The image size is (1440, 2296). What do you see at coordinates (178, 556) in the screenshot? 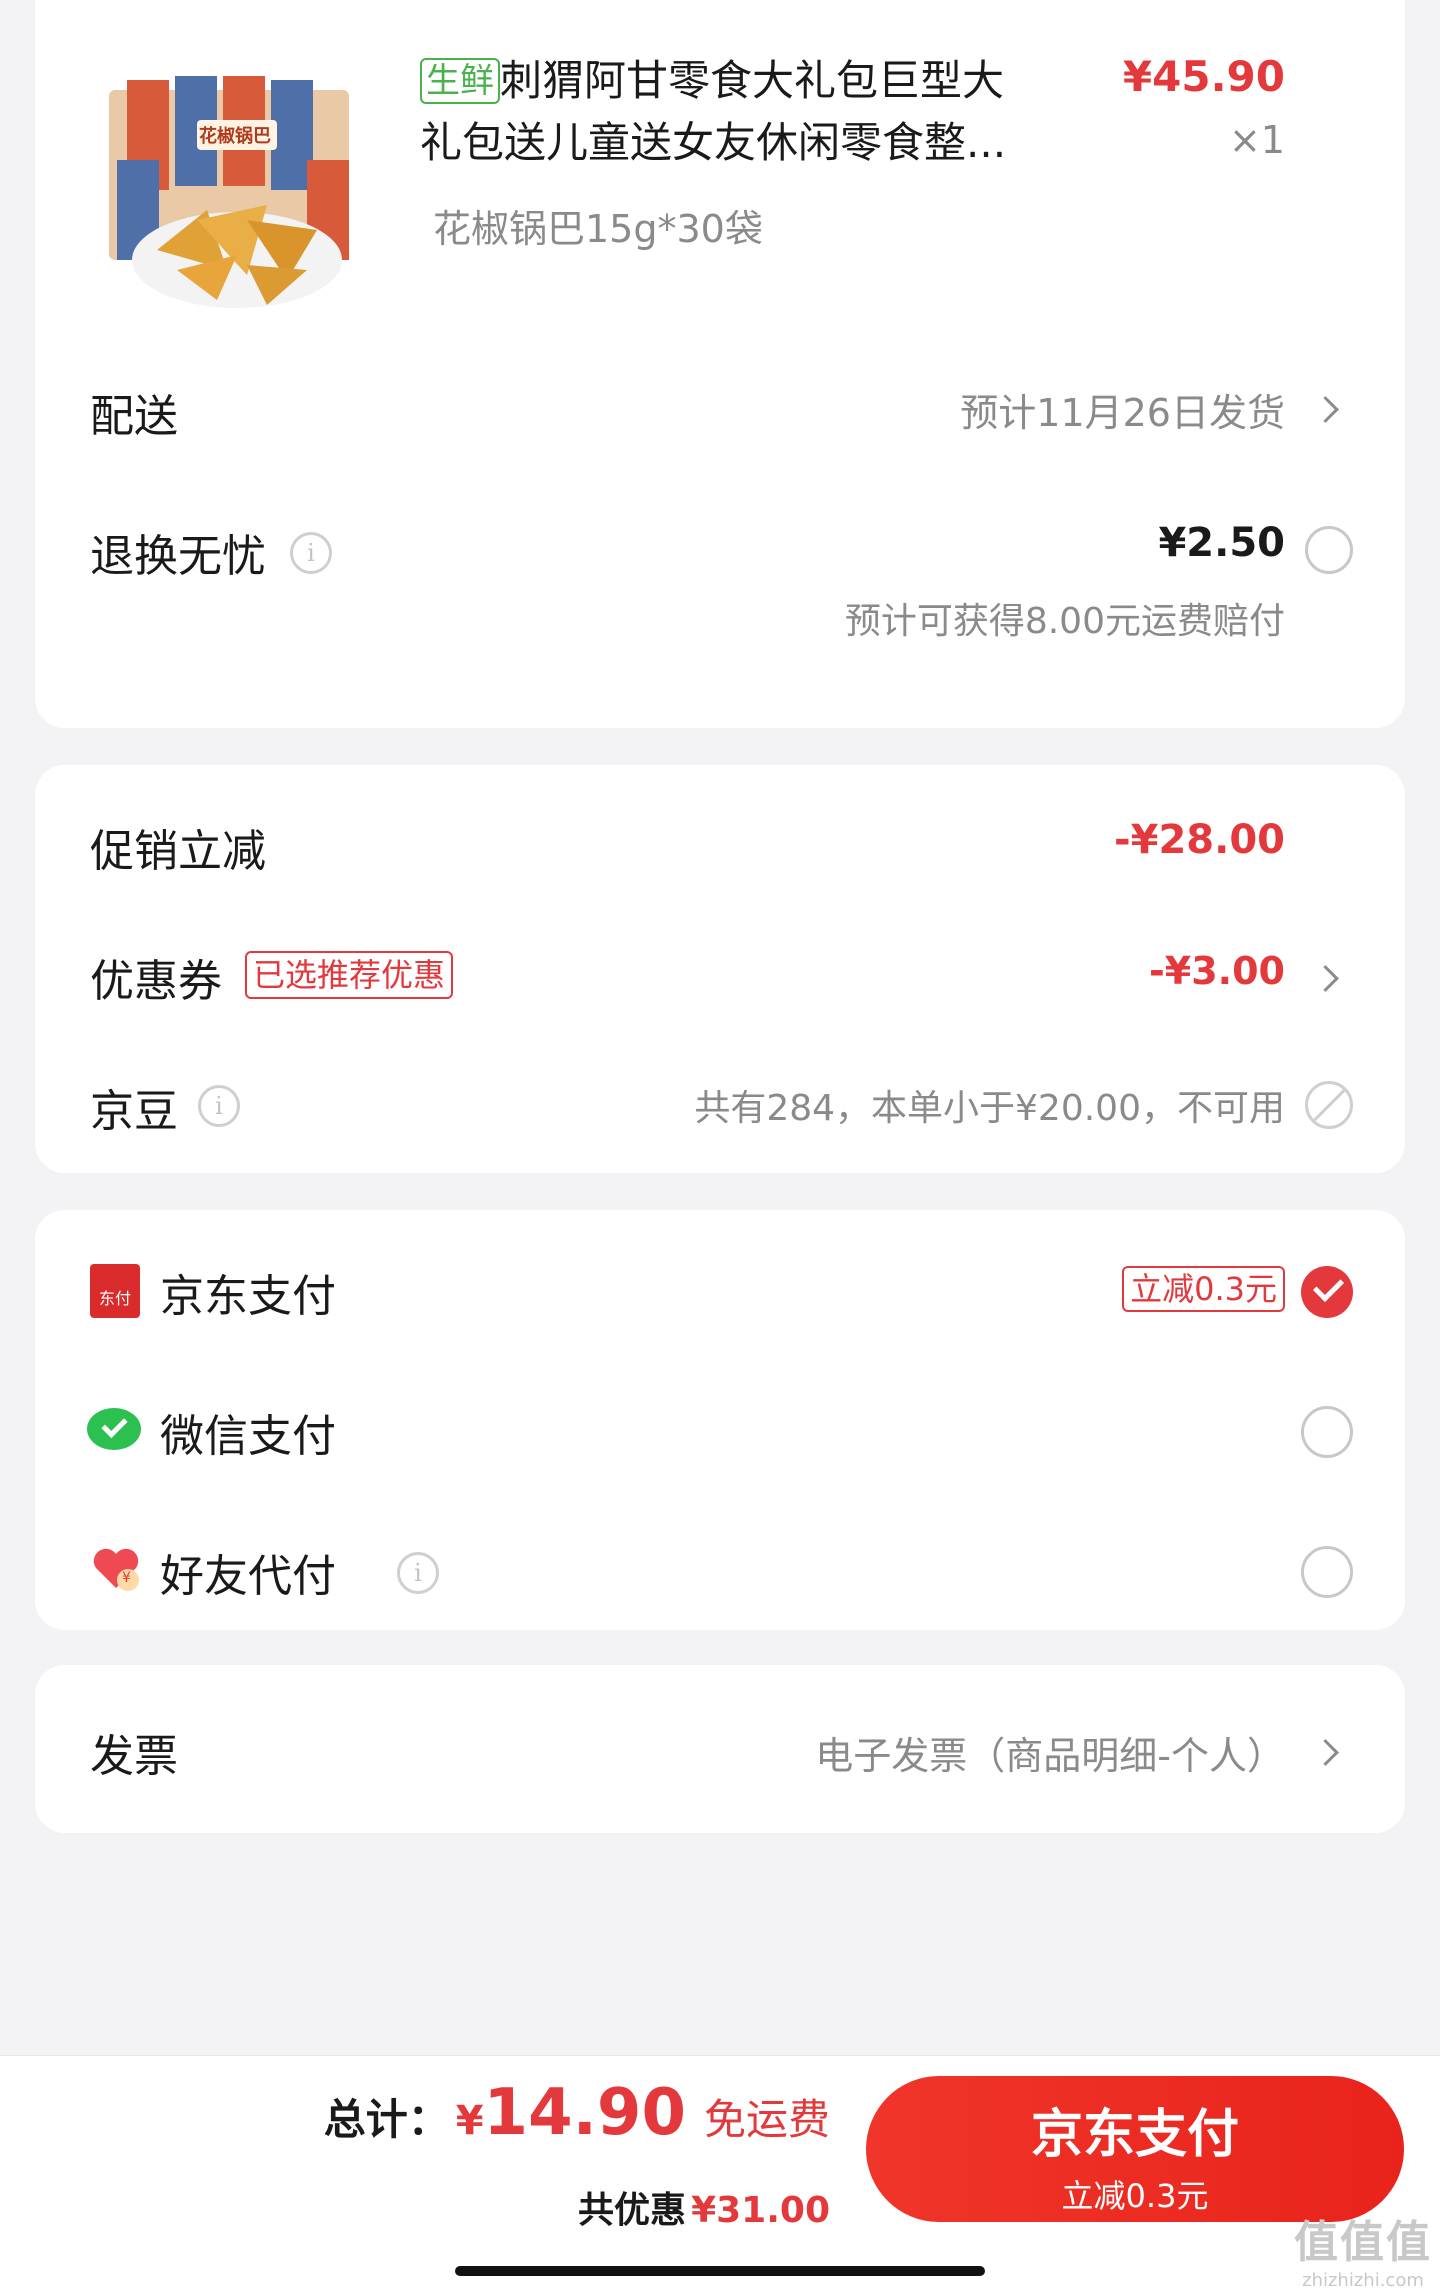
I see `return-service-label: 退换无忧` at bounding box center [178, 556].